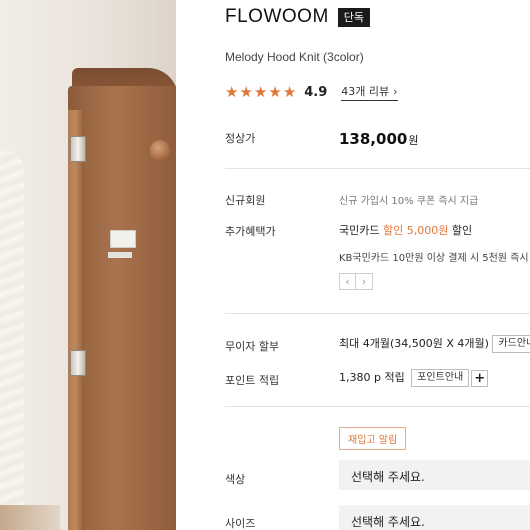 The width and height of the screenshot is (530, 530). What do you see at coordinates (347, 281) in the screenshot?
I see `prev-button: ‹` at bounding box center [347, 281].